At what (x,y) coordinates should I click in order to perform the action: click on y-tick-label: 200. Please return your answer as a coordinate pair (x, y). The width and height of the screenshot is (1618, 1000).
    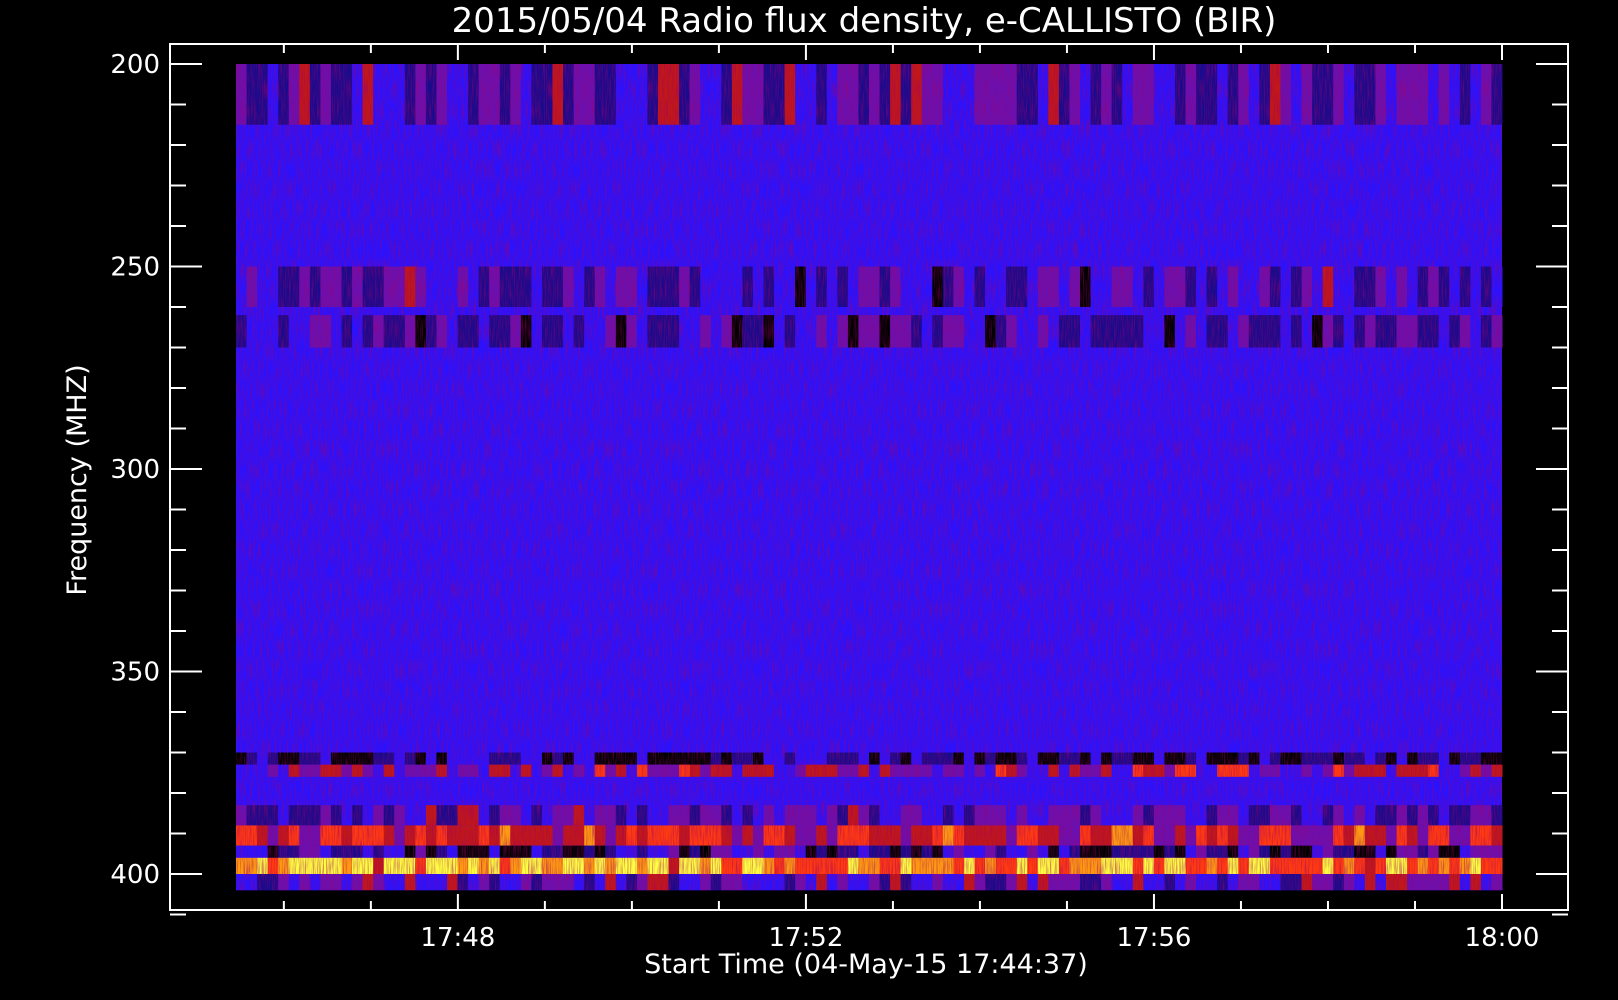
    Looking at the image, I should click on (135, 65).